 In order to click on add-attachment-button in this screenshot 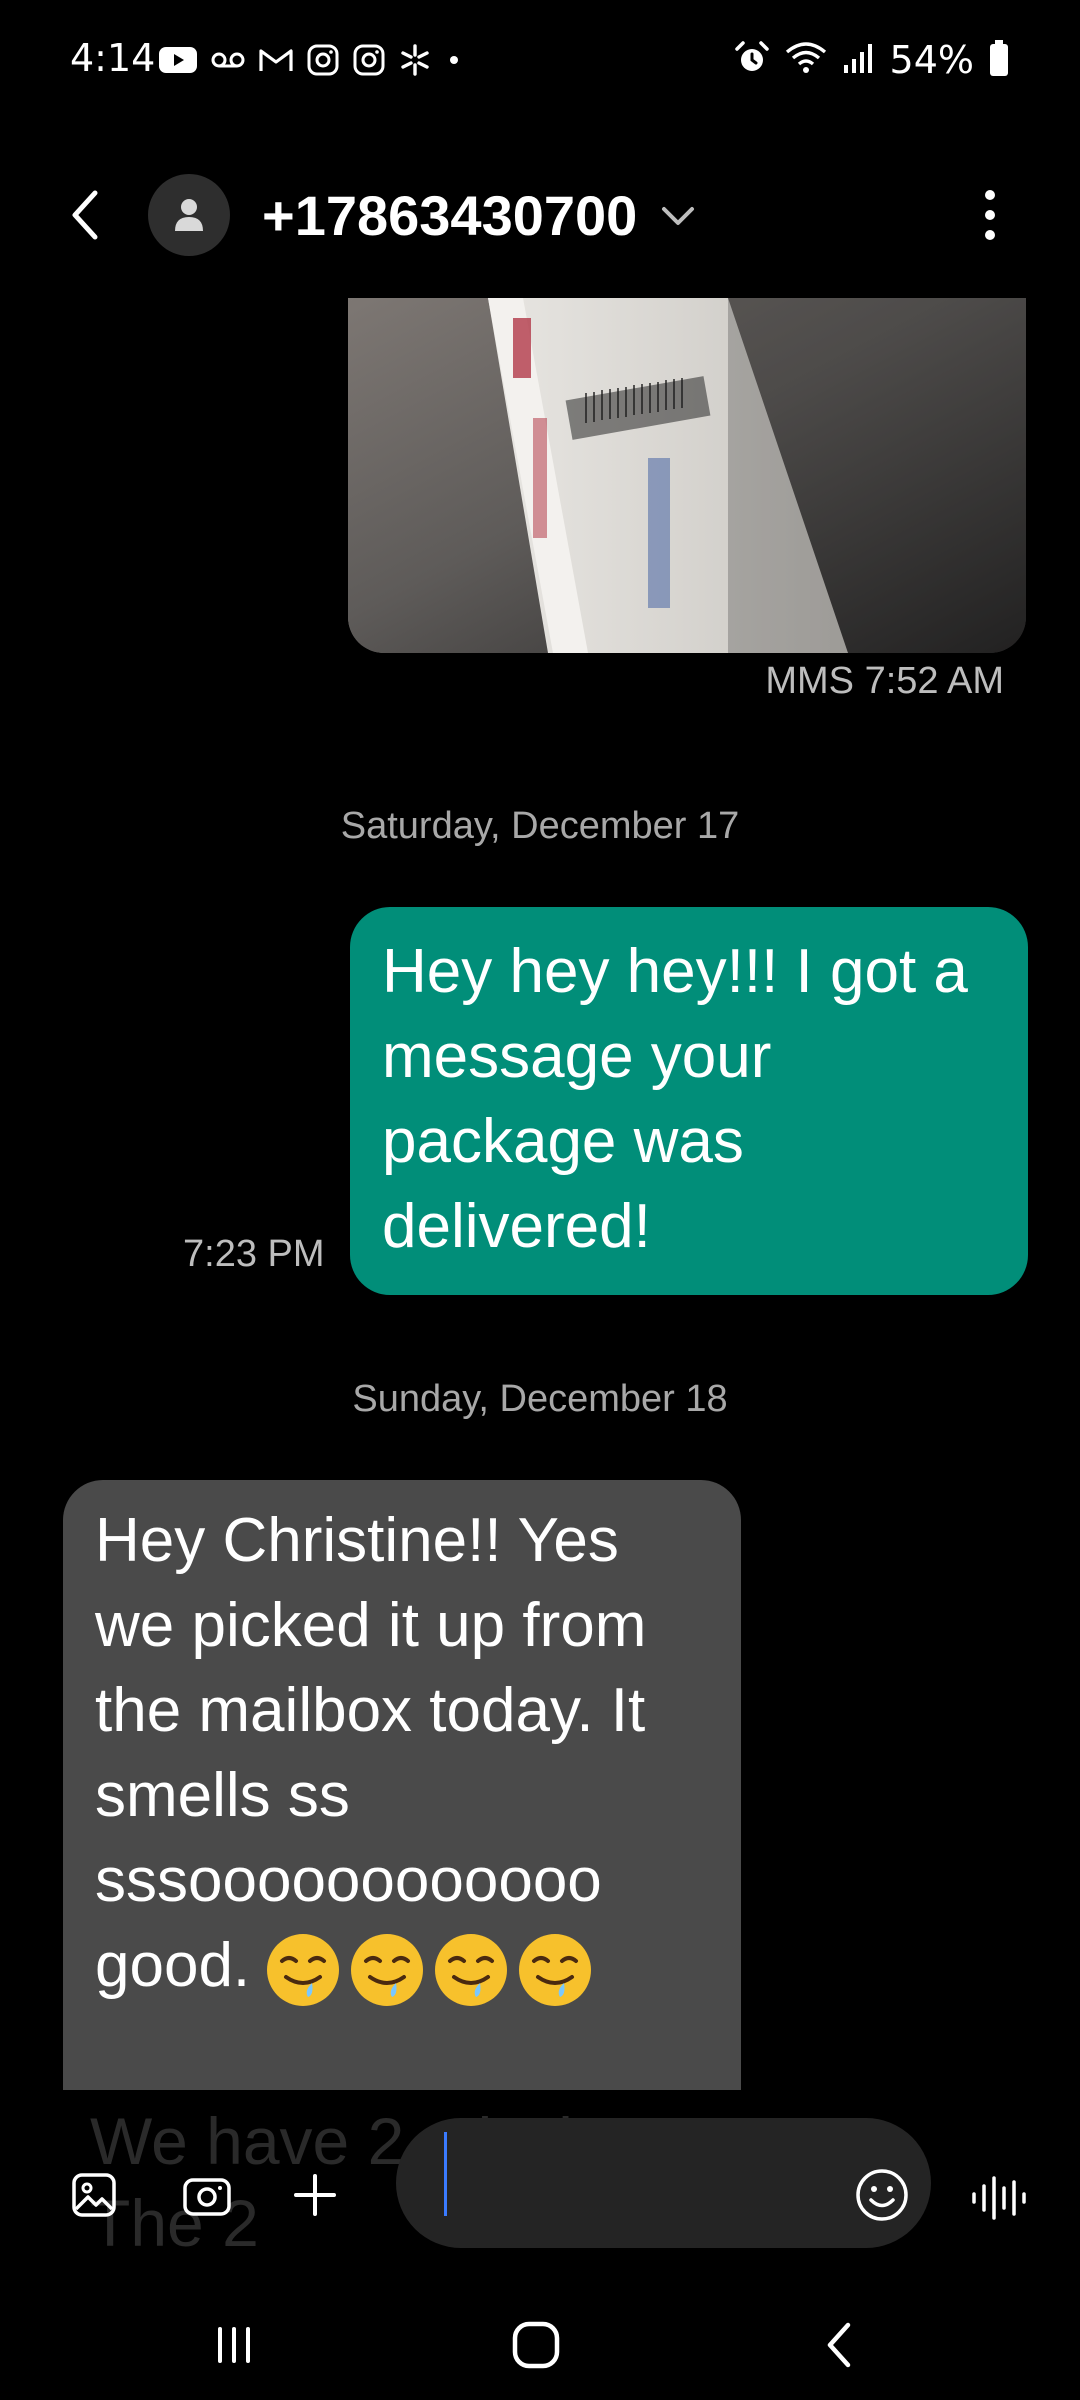, I will do `click(315, 2195)`.